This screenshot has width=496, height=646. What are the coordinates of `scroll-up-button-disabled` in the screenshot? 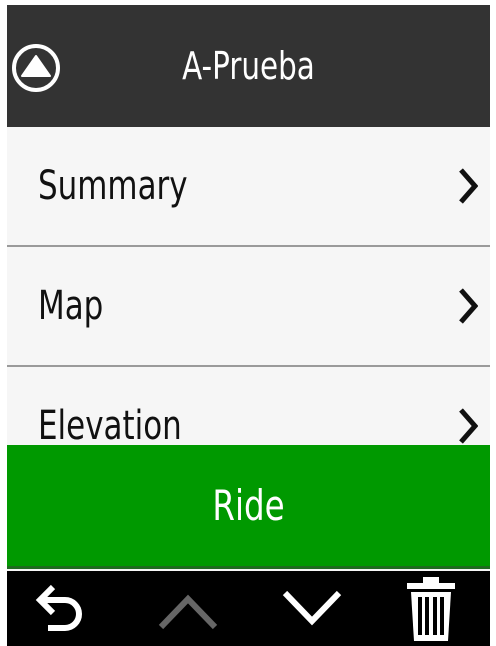 It's located at (188, 609).